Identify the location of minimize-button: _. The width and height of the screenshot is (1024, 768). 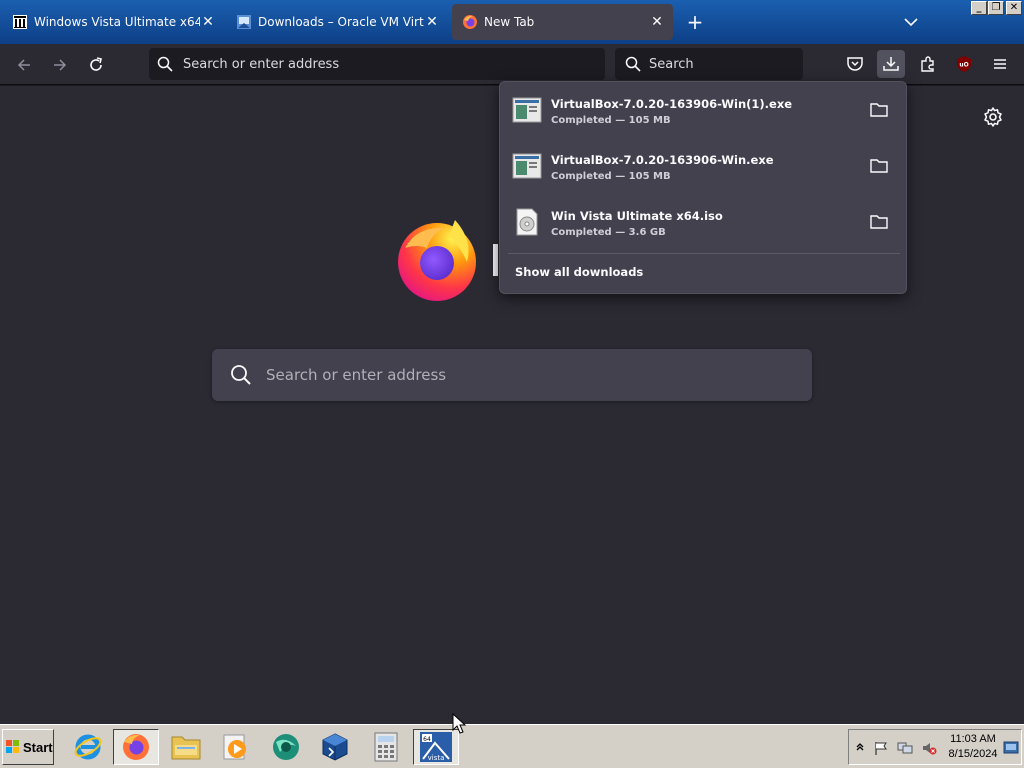
(979, 8).